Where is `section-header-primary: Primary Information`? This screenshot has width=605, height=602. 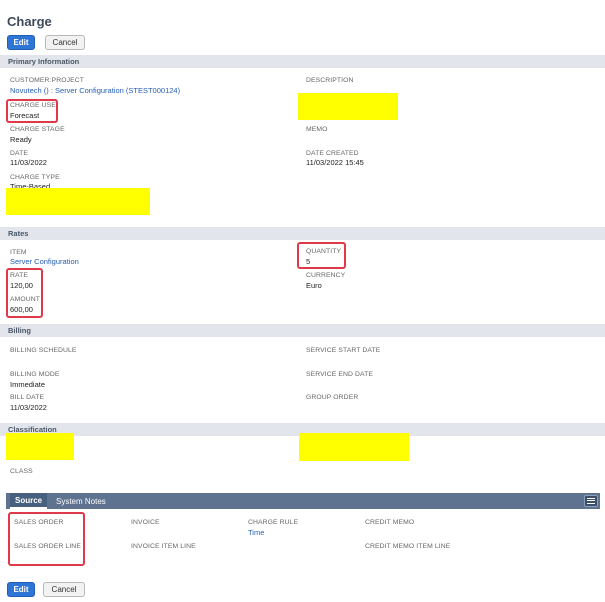 section-header-primary: Primary Information is located at coordinates (302, 61).